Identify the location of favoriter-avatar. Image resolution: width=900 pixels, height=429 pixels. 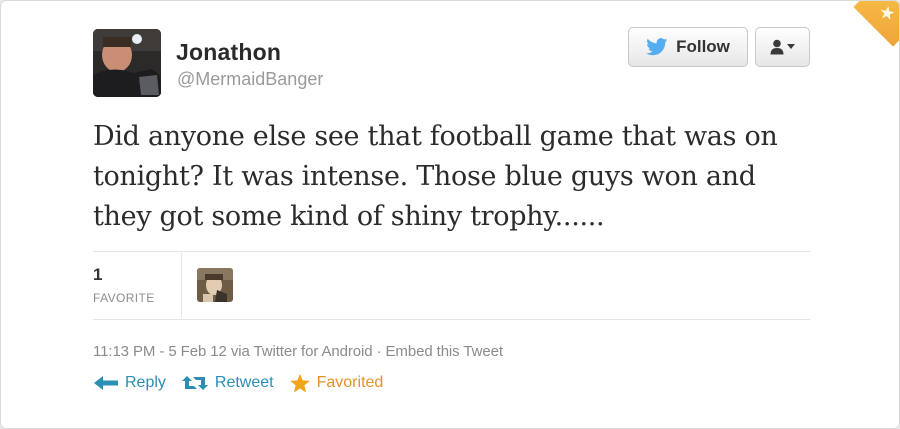
(215, 285).